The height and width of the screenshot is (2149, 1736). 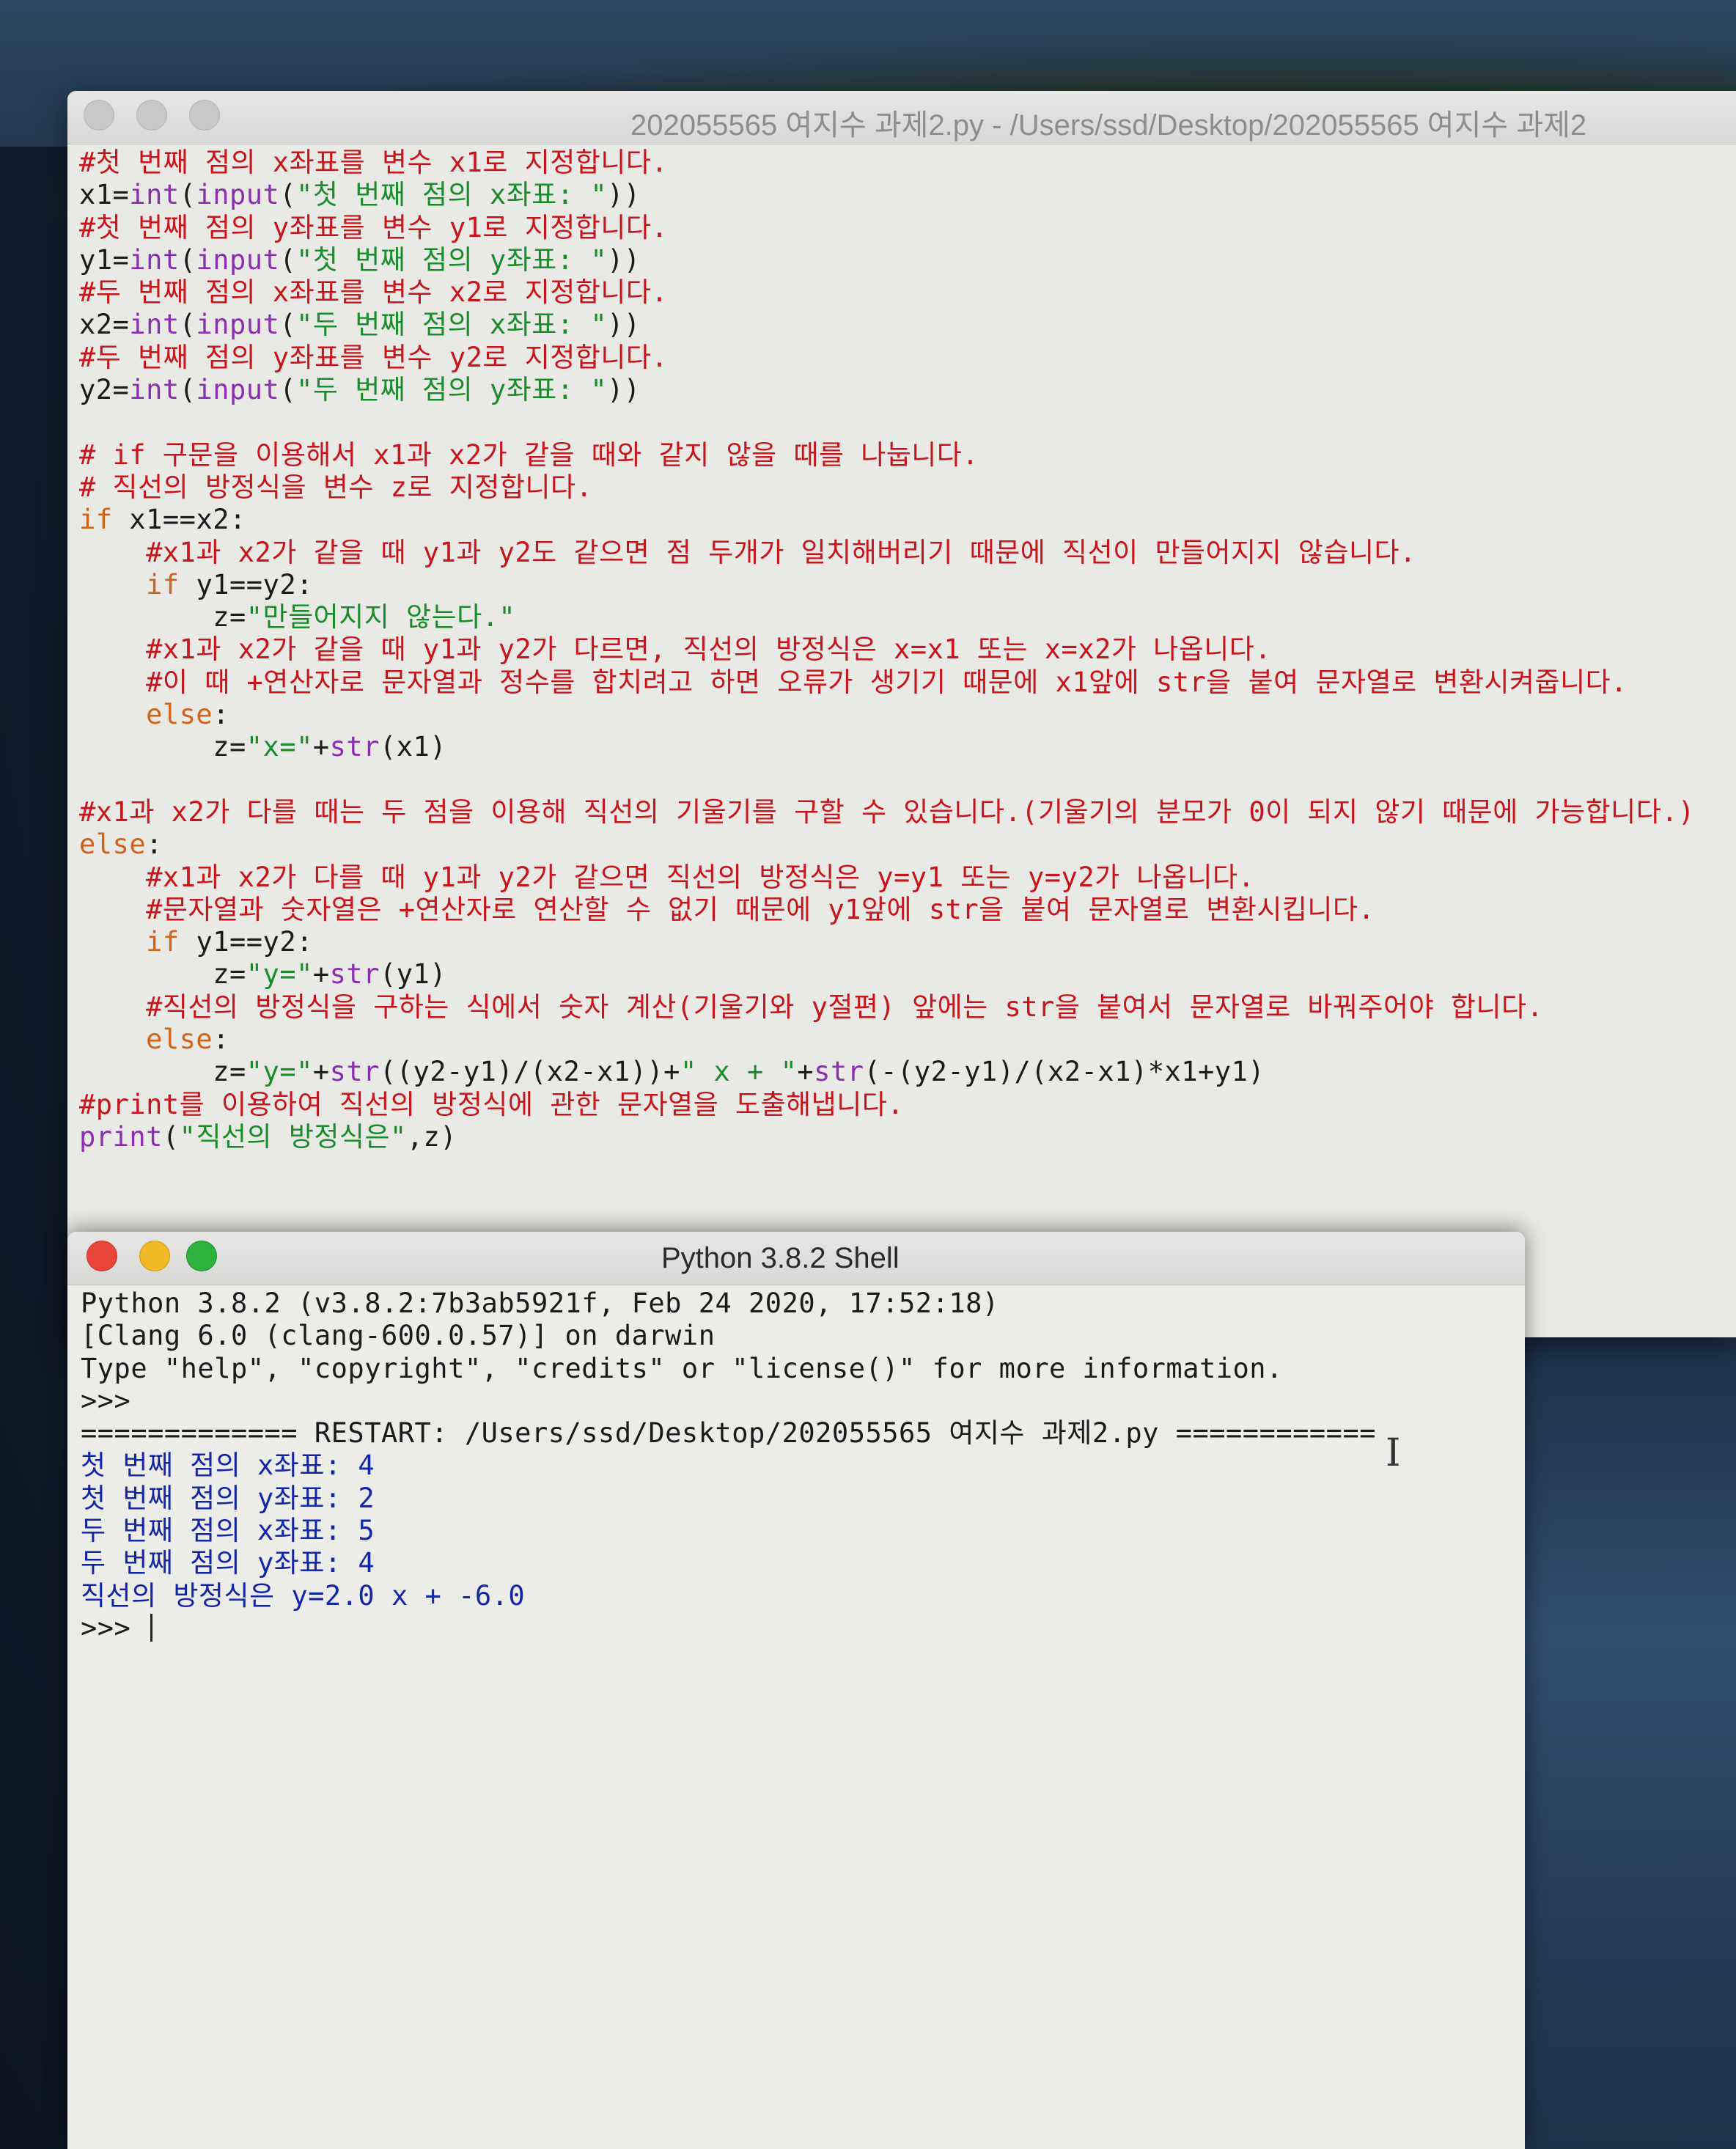 What do you see at coordinates (908, 617) in the screenshot?
I see `code-line: z="만들어지지 않는다."` at bounding box center [908, 617].